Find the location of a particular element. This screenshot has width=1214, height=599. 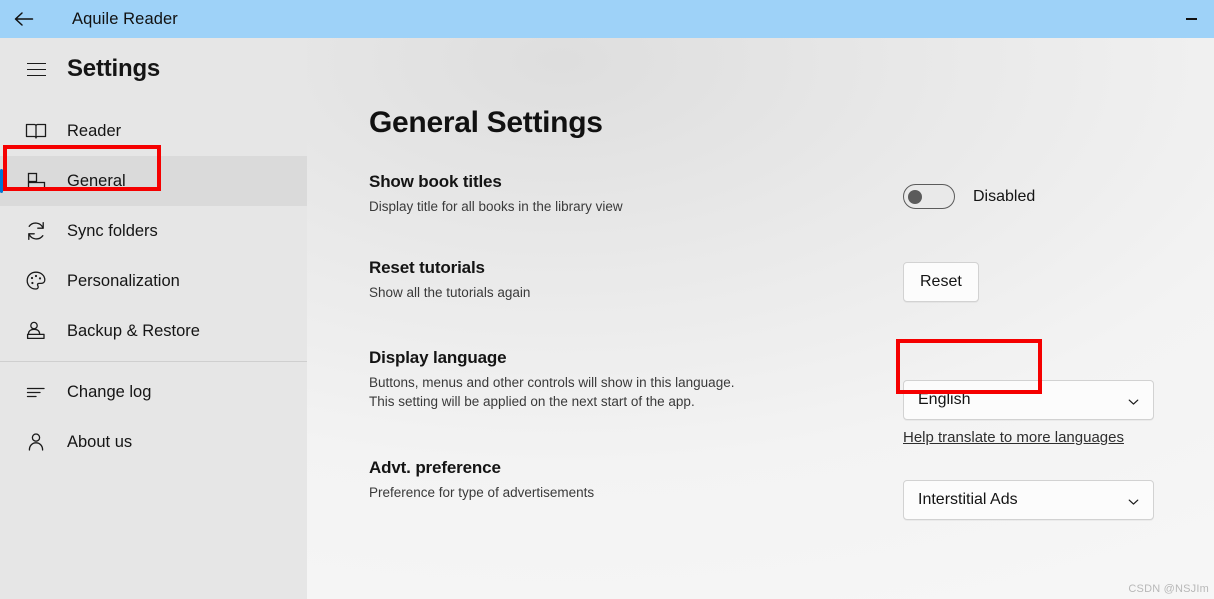

setting-title: Display language is located at coordinates (438, 357).